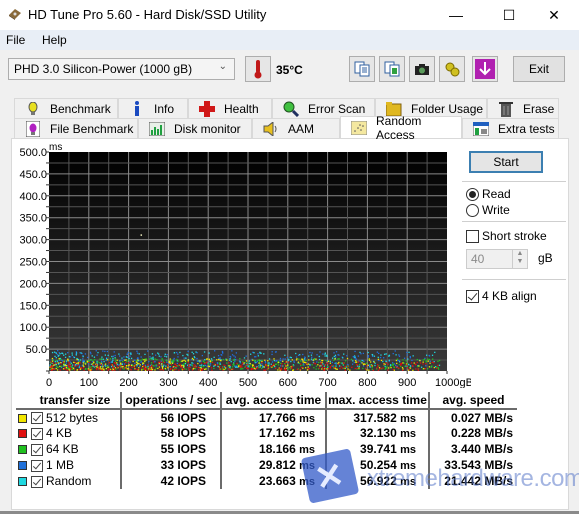  What do you see at coordinates (488, 194) in the screenshot?
I see `read-radio: Read` at bounding box center [488, 194].